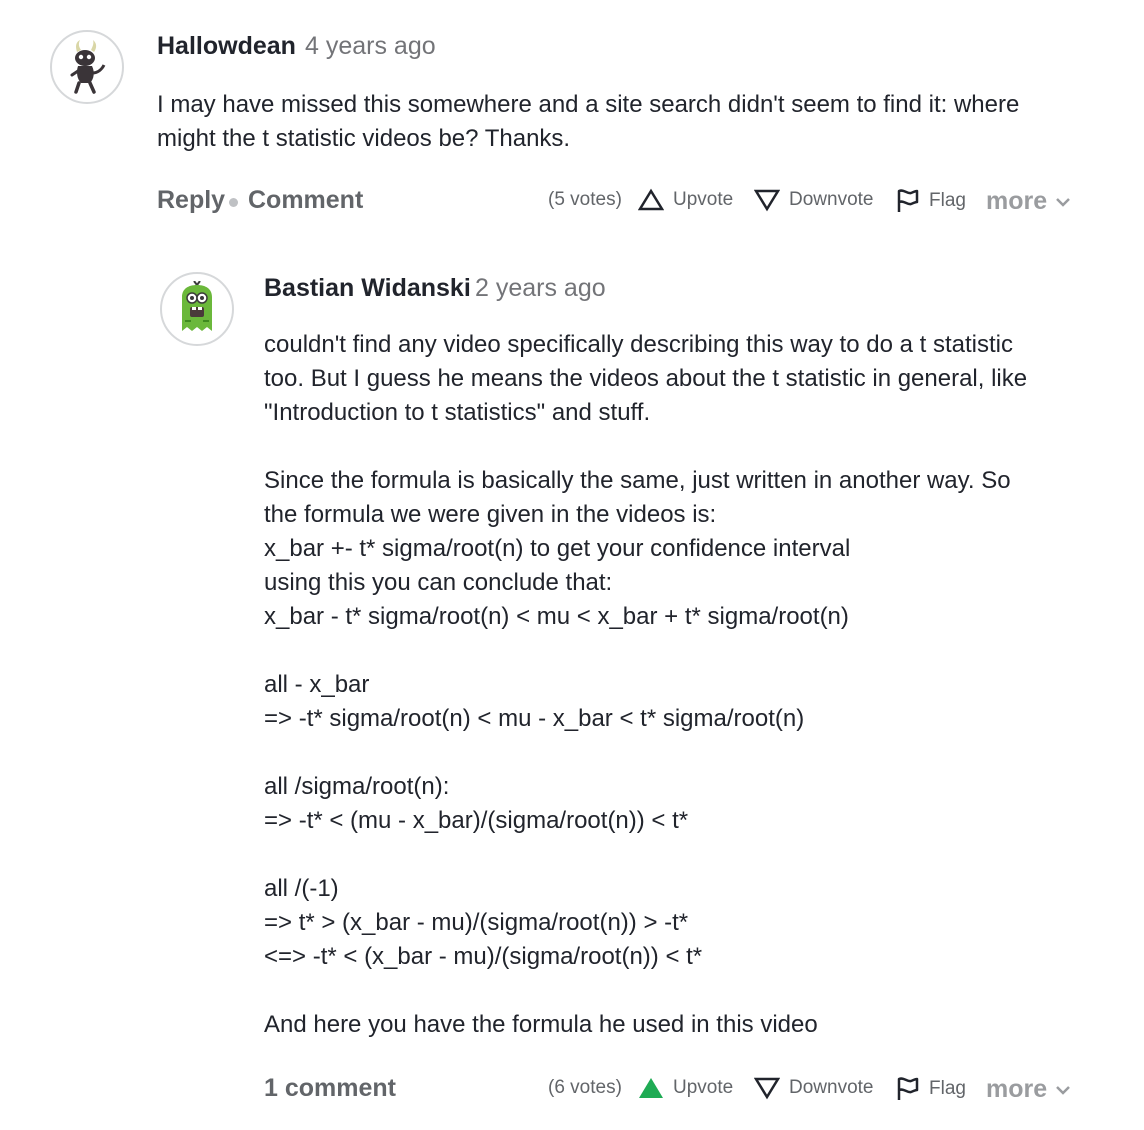 This screenshot has width=1144, height=1130. Describe the element at coordinates (540, 288) in the screenshot. I see `reply-timestamp: 2 years ago` at that location.